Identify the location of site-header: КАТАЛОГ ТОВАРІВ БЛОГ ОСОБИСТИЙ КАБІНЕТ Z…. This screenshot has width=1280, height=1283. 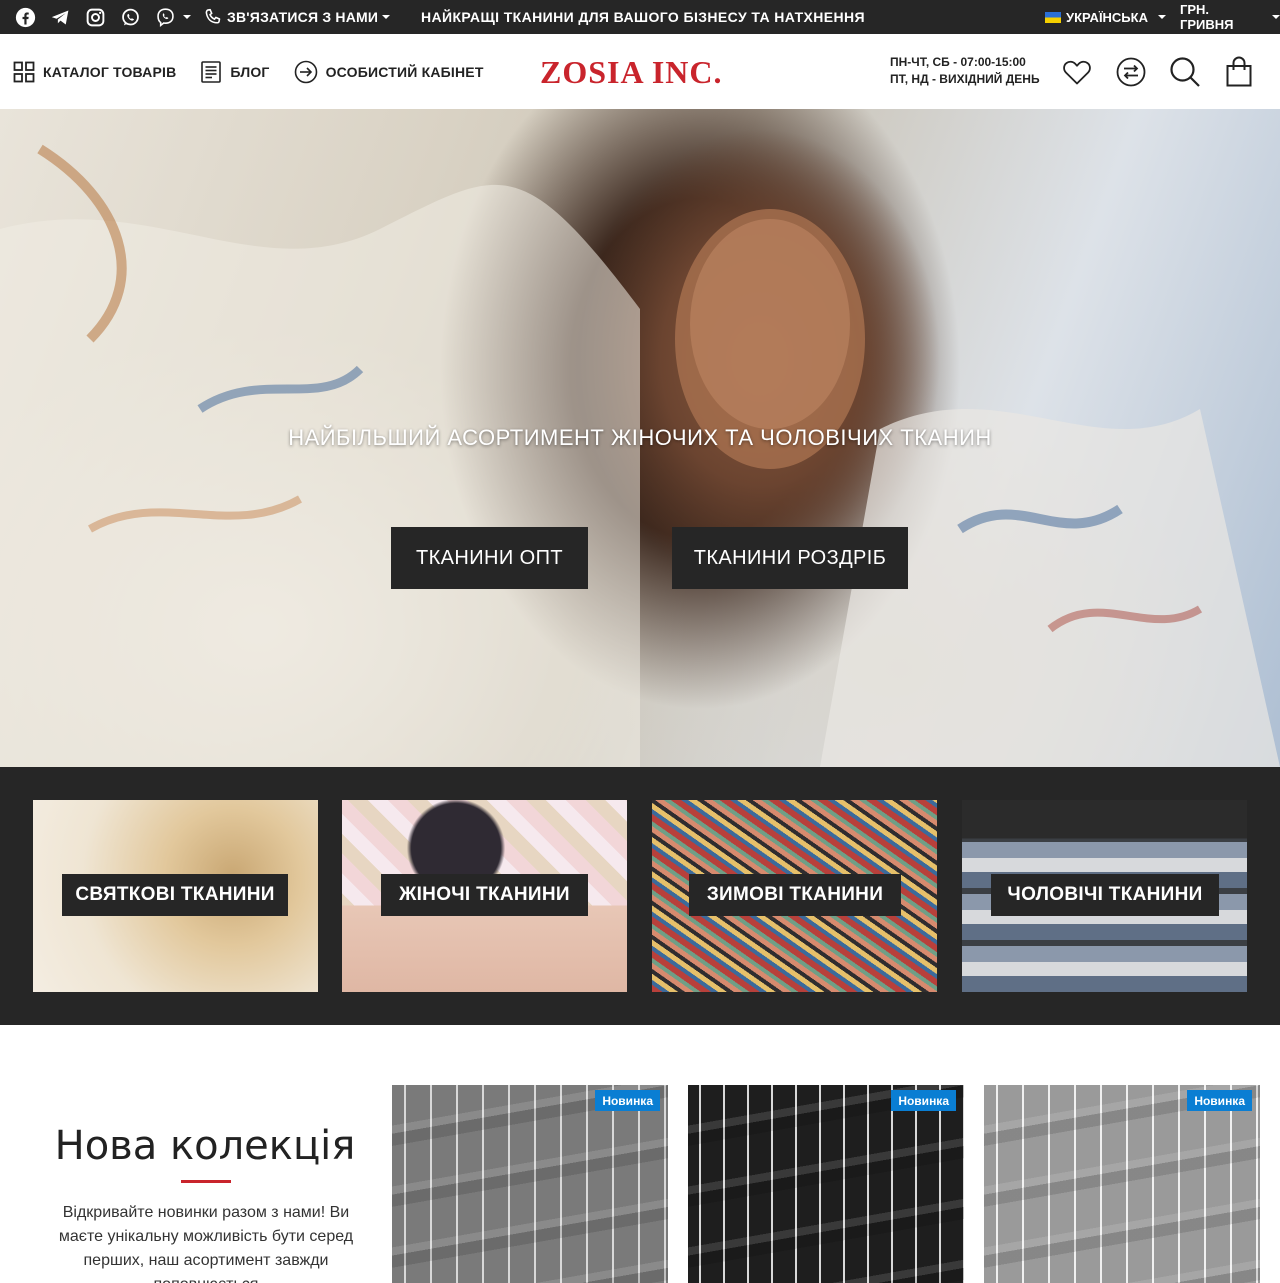
(640, 71).